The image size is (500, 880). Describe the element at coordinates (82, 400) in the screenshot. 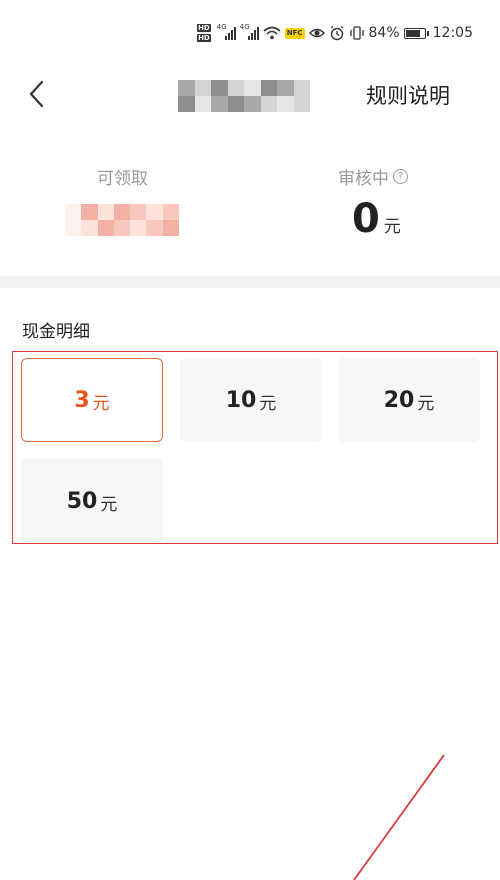

I see `cash-option-amount: 3` at that location.